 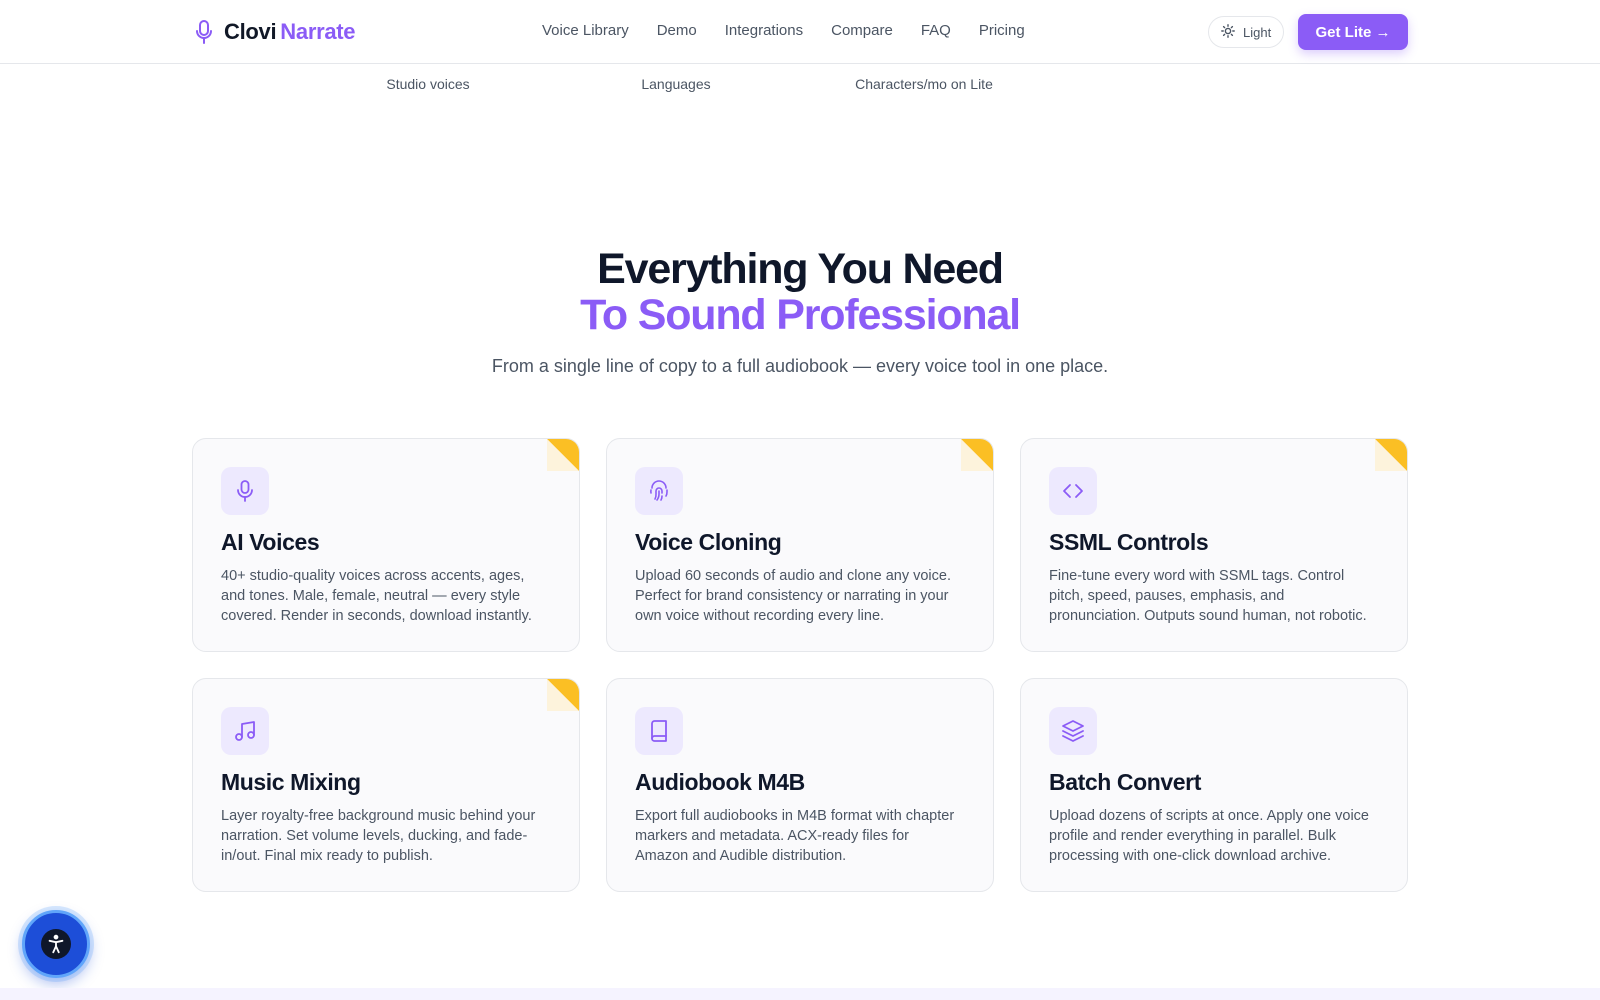 I want to click on stat-label-characters: Characters/mo on Lite, so click(x=924, y=84).